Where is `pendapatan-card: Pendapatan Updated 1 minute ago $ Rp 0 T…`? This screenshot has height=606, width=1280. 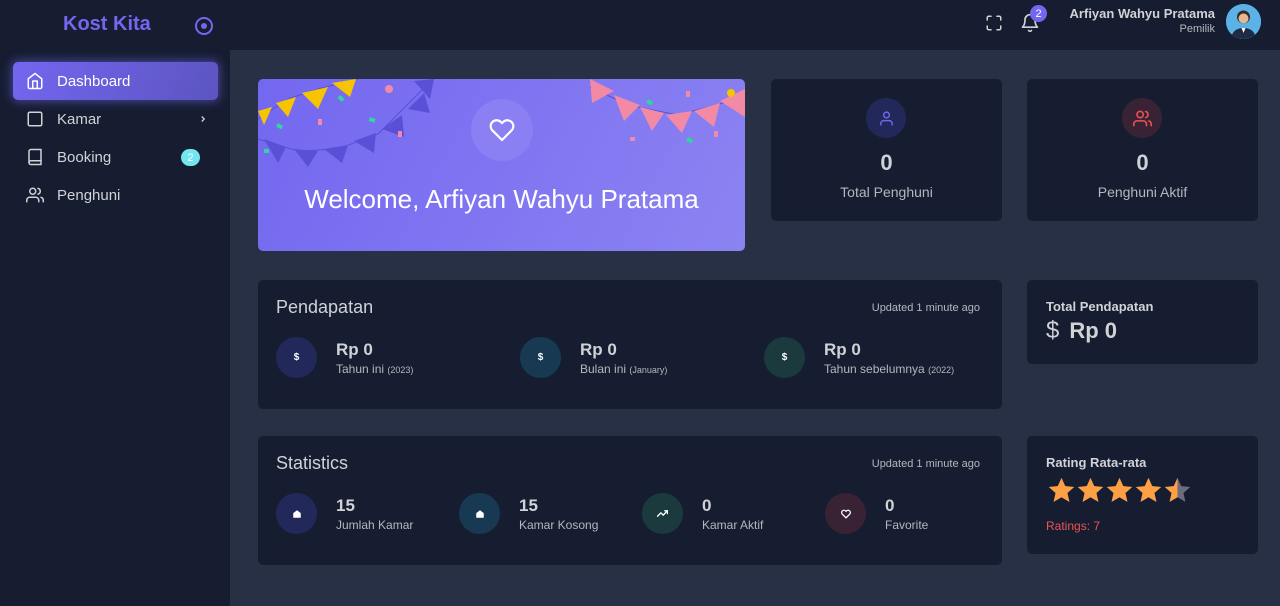 pendapatan-card: Pendapatan Updated 1 minute ago $ Rp 0 T… is located at coordinates (630, 344).